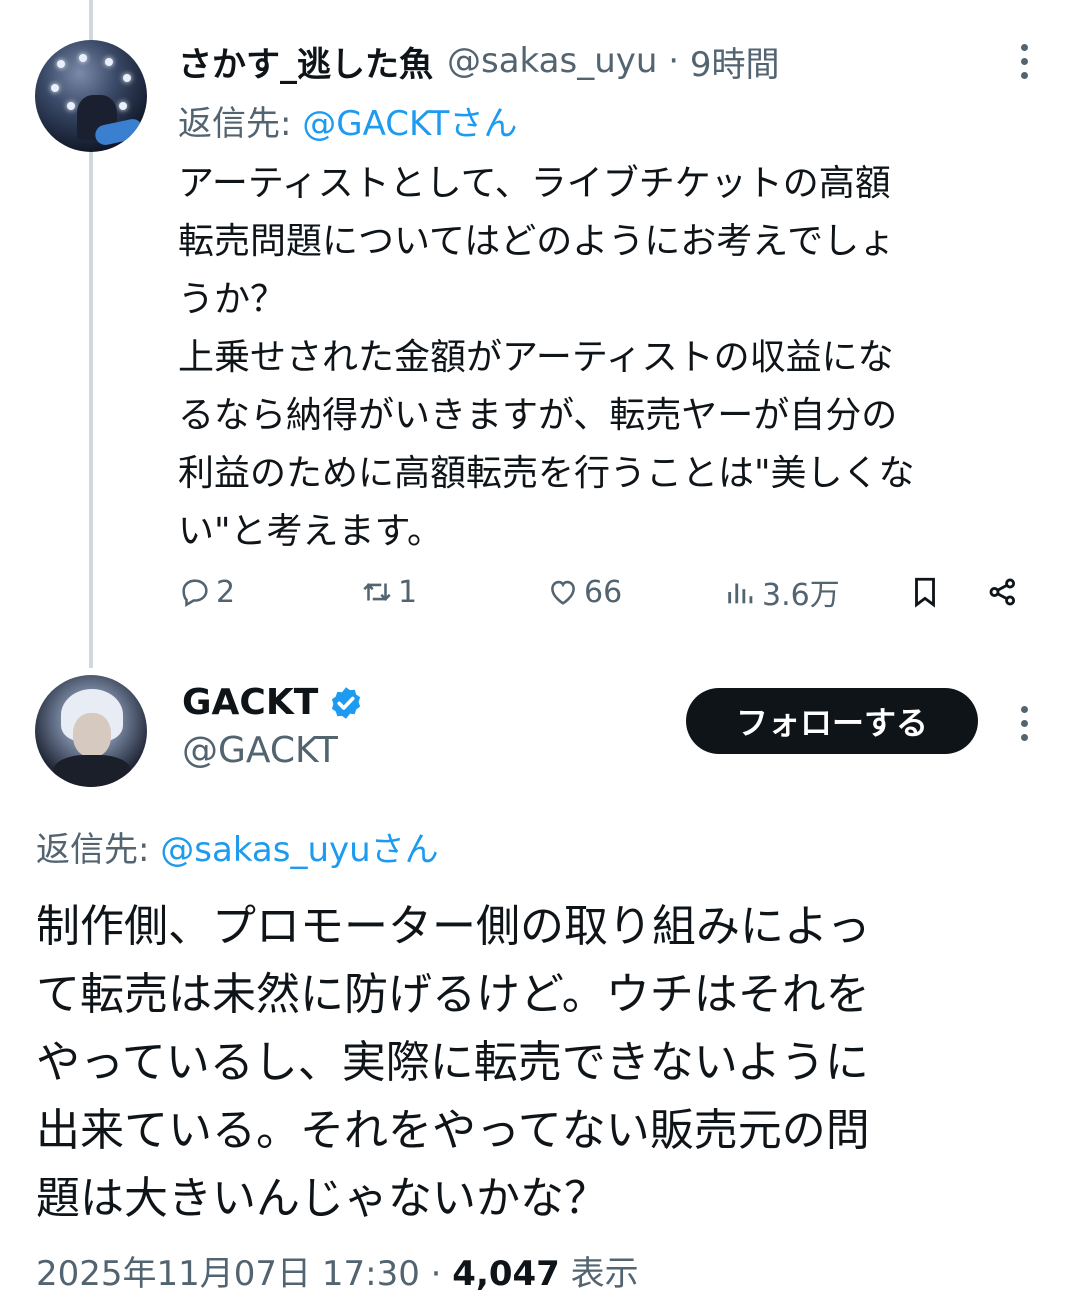 This screenshot has height=1316, width=1080. I want to click on bookmark-icon, so click(925, 592).